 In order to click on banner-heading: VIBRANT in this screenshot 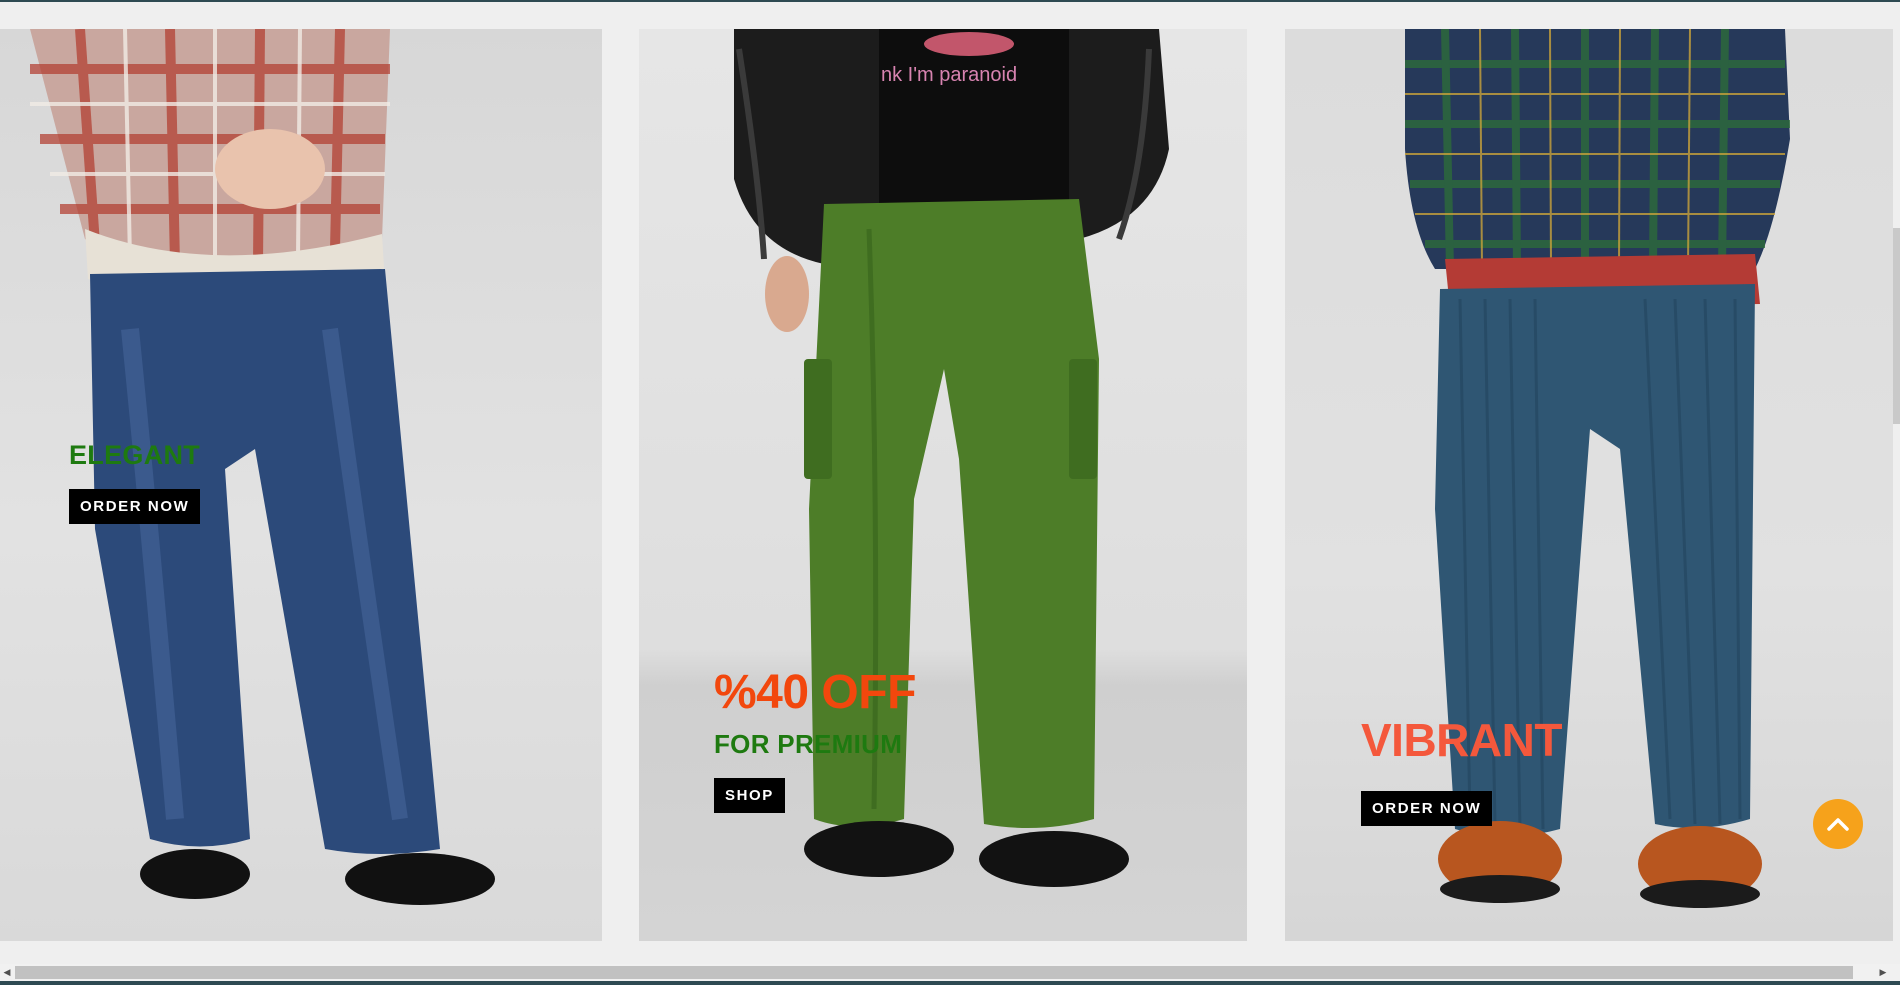, I will do `click(1461, 740)`.